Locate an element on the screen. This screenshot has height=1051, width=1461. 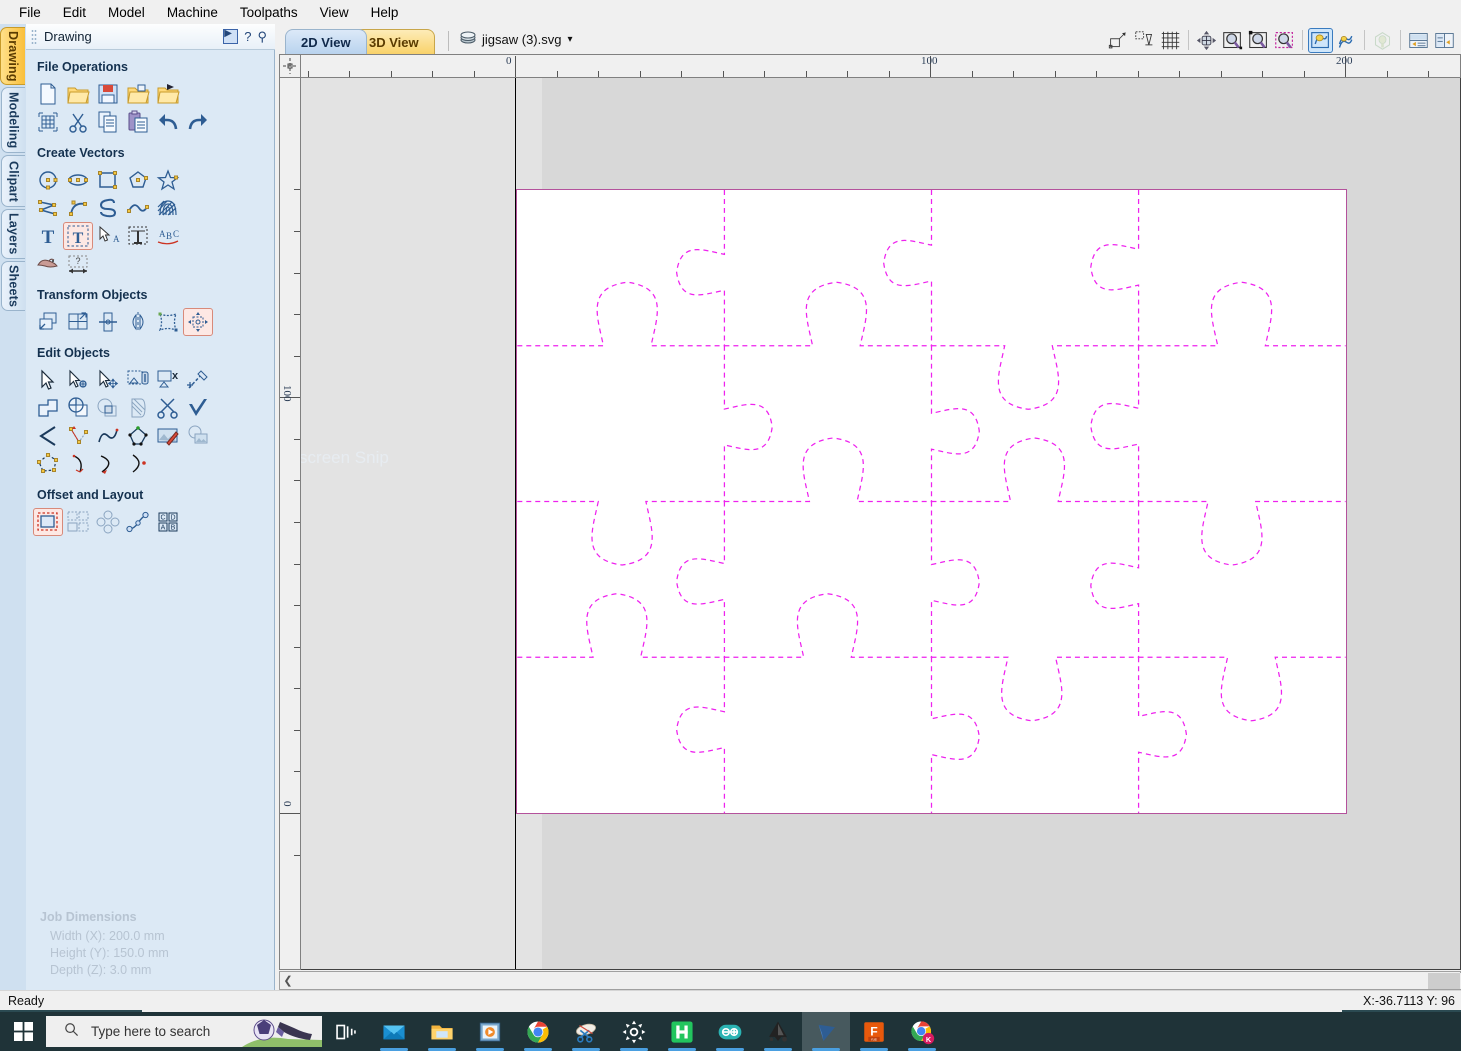
panel-help-button: ? is located at coordinates (247, 36).